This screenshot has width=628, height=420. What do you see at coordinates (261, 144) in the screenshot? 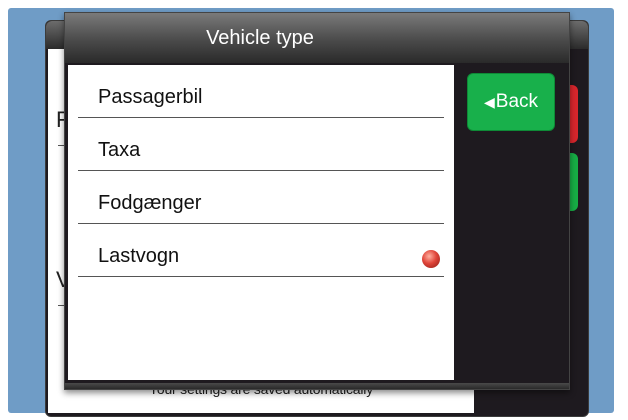
I see `list-item-taxa: Taxa` at bounding box center [261, 144].